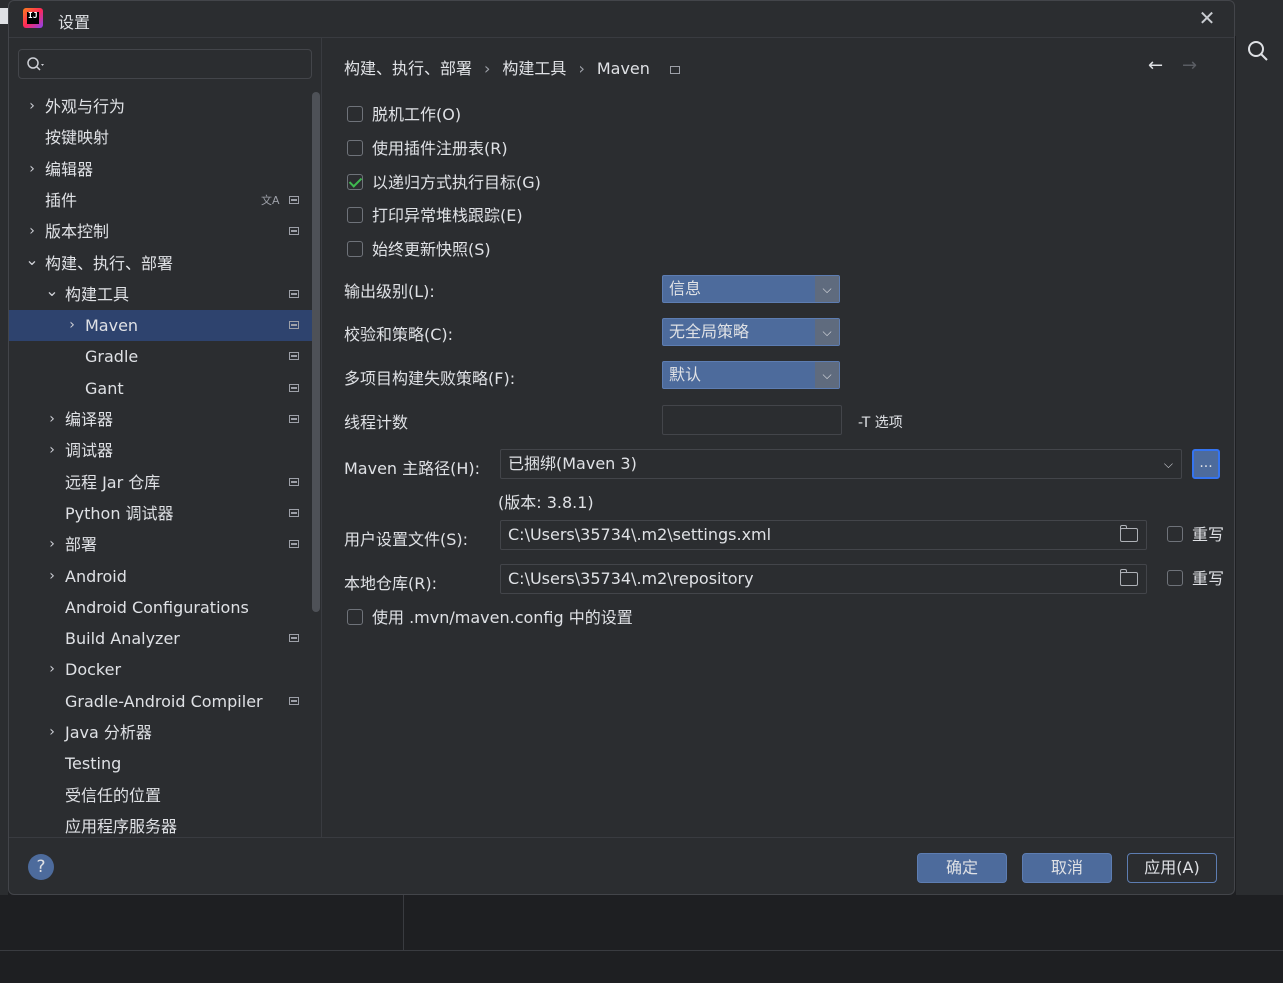  I want to click on checksum-policy-dropdown: 无全局策略 ⌵, so click(751, 332).